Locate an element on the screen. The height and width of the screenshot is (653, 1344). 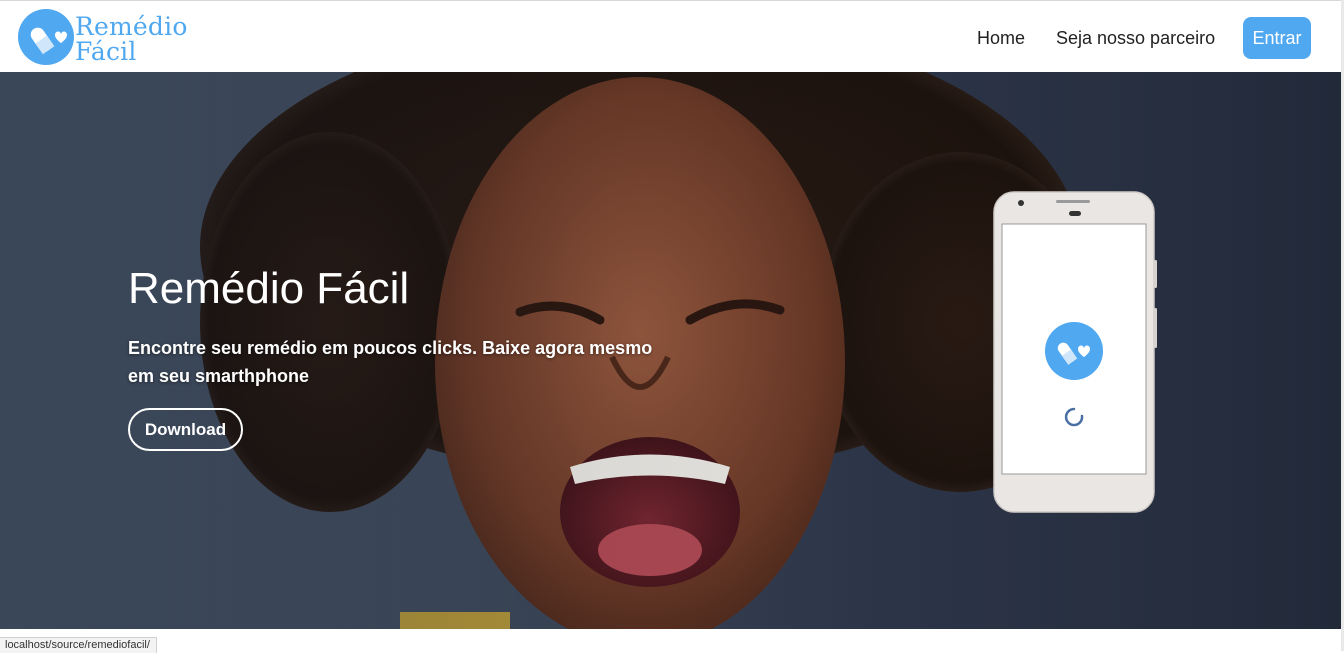
nav-partner-link: Seja nosso parceiro is located at coordinates (1135, 38).